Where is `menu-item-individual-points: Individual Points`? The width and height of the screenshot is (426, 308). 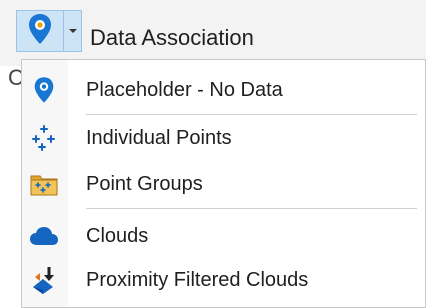
menu-item-individual-points: Individual Points is located at coordinates (223, 138).